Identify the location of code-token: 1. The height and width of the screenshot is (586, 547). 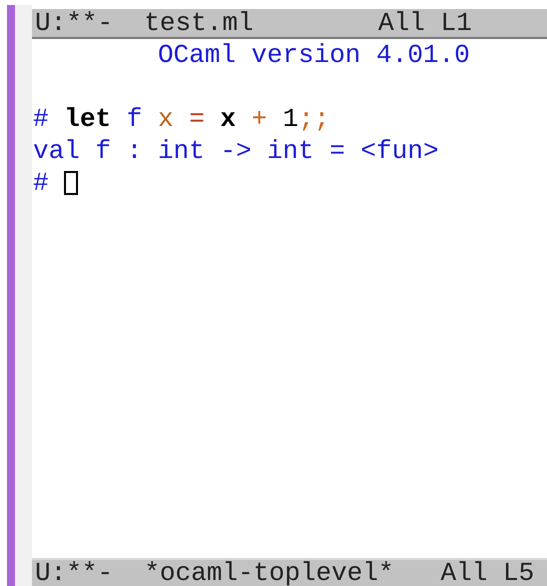
(290, 119).